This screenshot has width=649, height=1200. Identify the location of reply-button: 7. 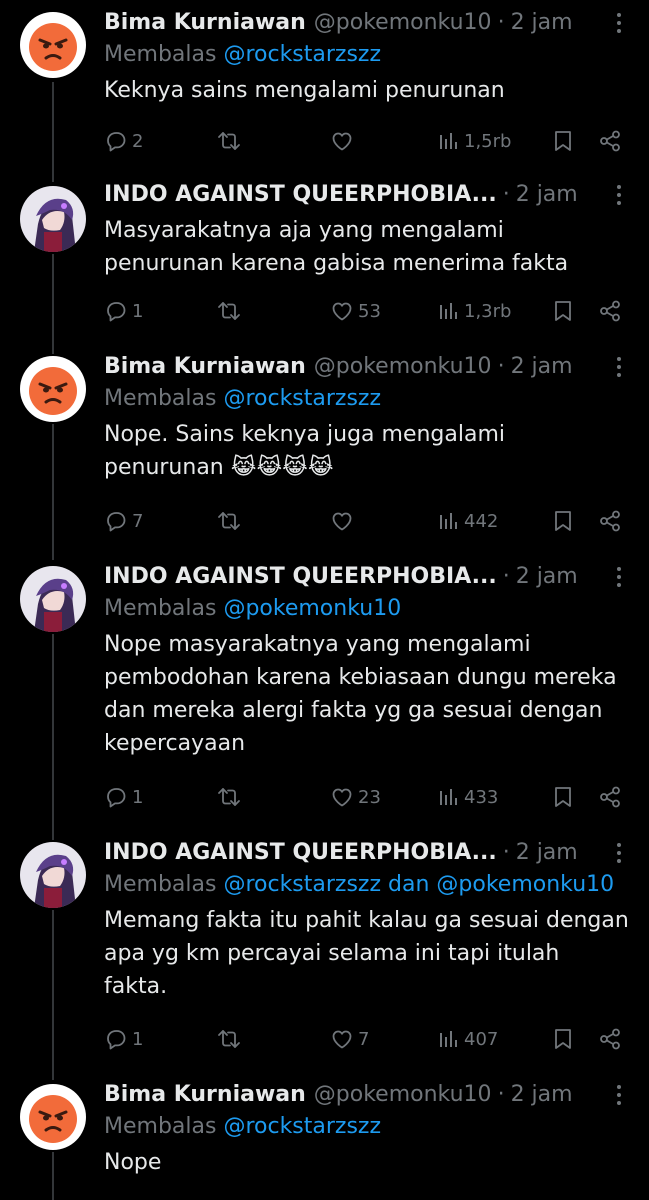
(123, 521).